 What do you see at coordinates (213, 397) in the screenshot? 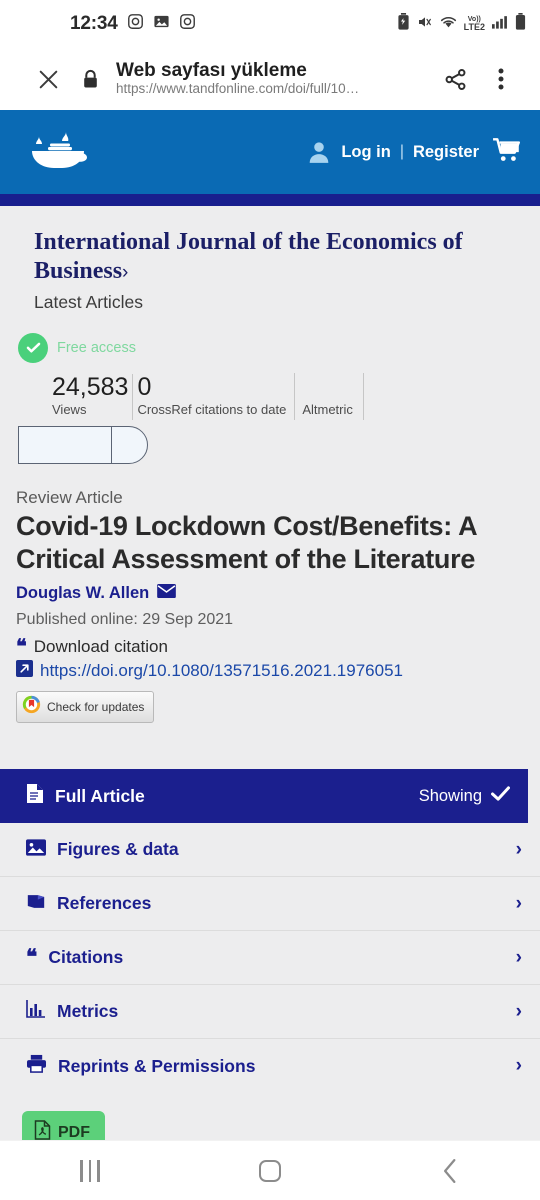
I see `metric-crossref: 0 CrossRef citations to date` at bounding box center [213, 397].